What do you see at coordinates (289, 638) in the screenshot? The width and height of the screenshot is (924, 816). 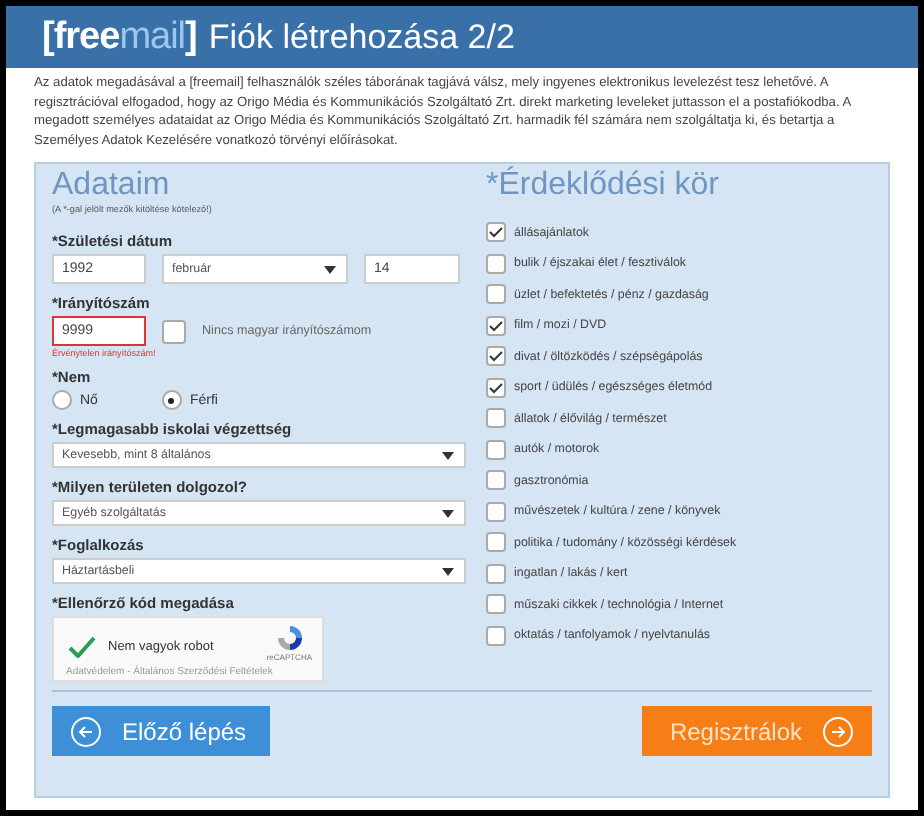 I see `recaptcha-logo-icon` at bounding box center [289, 638].